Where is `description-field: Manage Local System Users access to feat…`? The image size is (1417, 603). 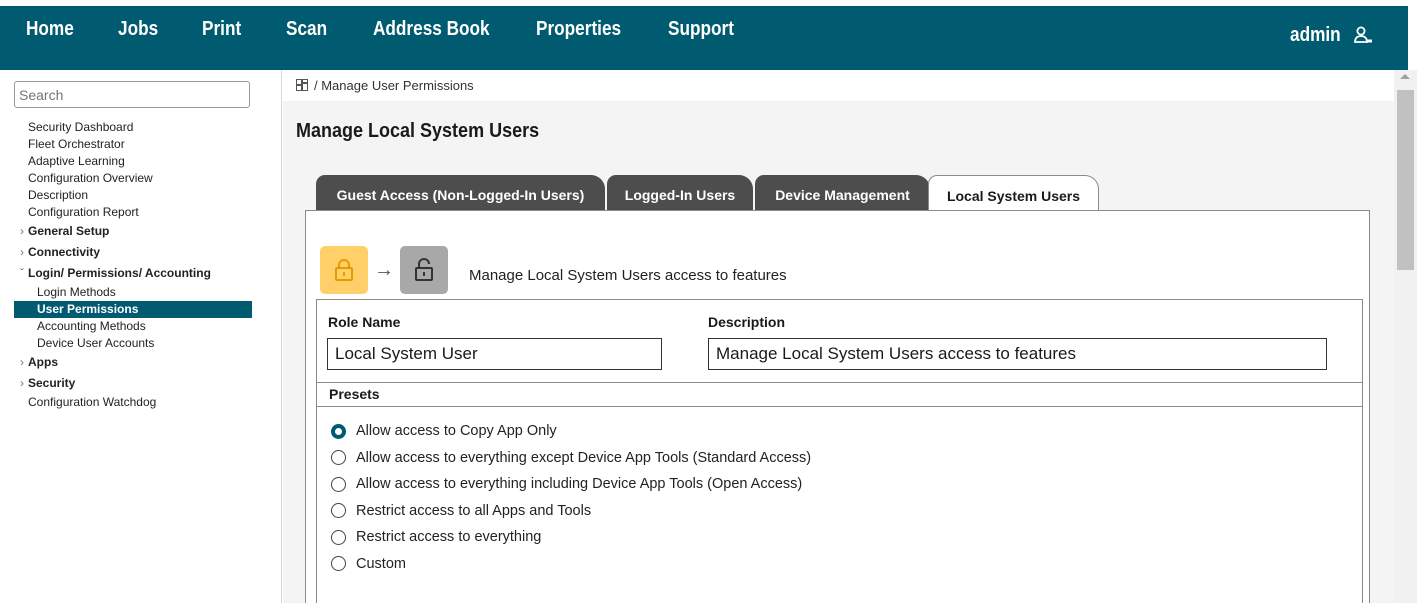 description-field: Manage Local System Users access to feat… is located at coordinates (1017, 354).